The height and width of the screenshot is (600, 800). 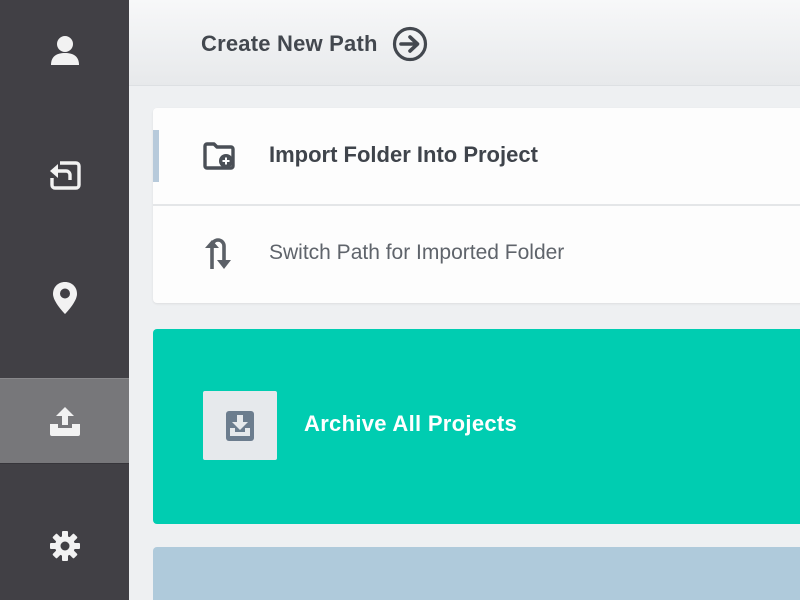 I want to click on user-icon, so click(x=64, y=50).